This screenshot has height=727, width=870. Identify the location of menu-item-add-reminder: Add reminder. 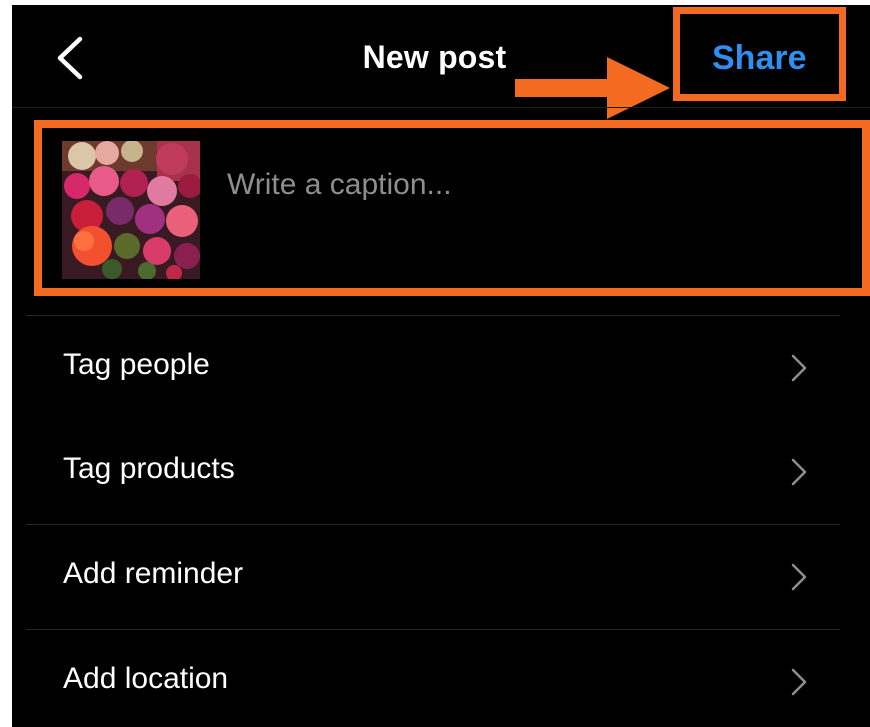
(433, 577).